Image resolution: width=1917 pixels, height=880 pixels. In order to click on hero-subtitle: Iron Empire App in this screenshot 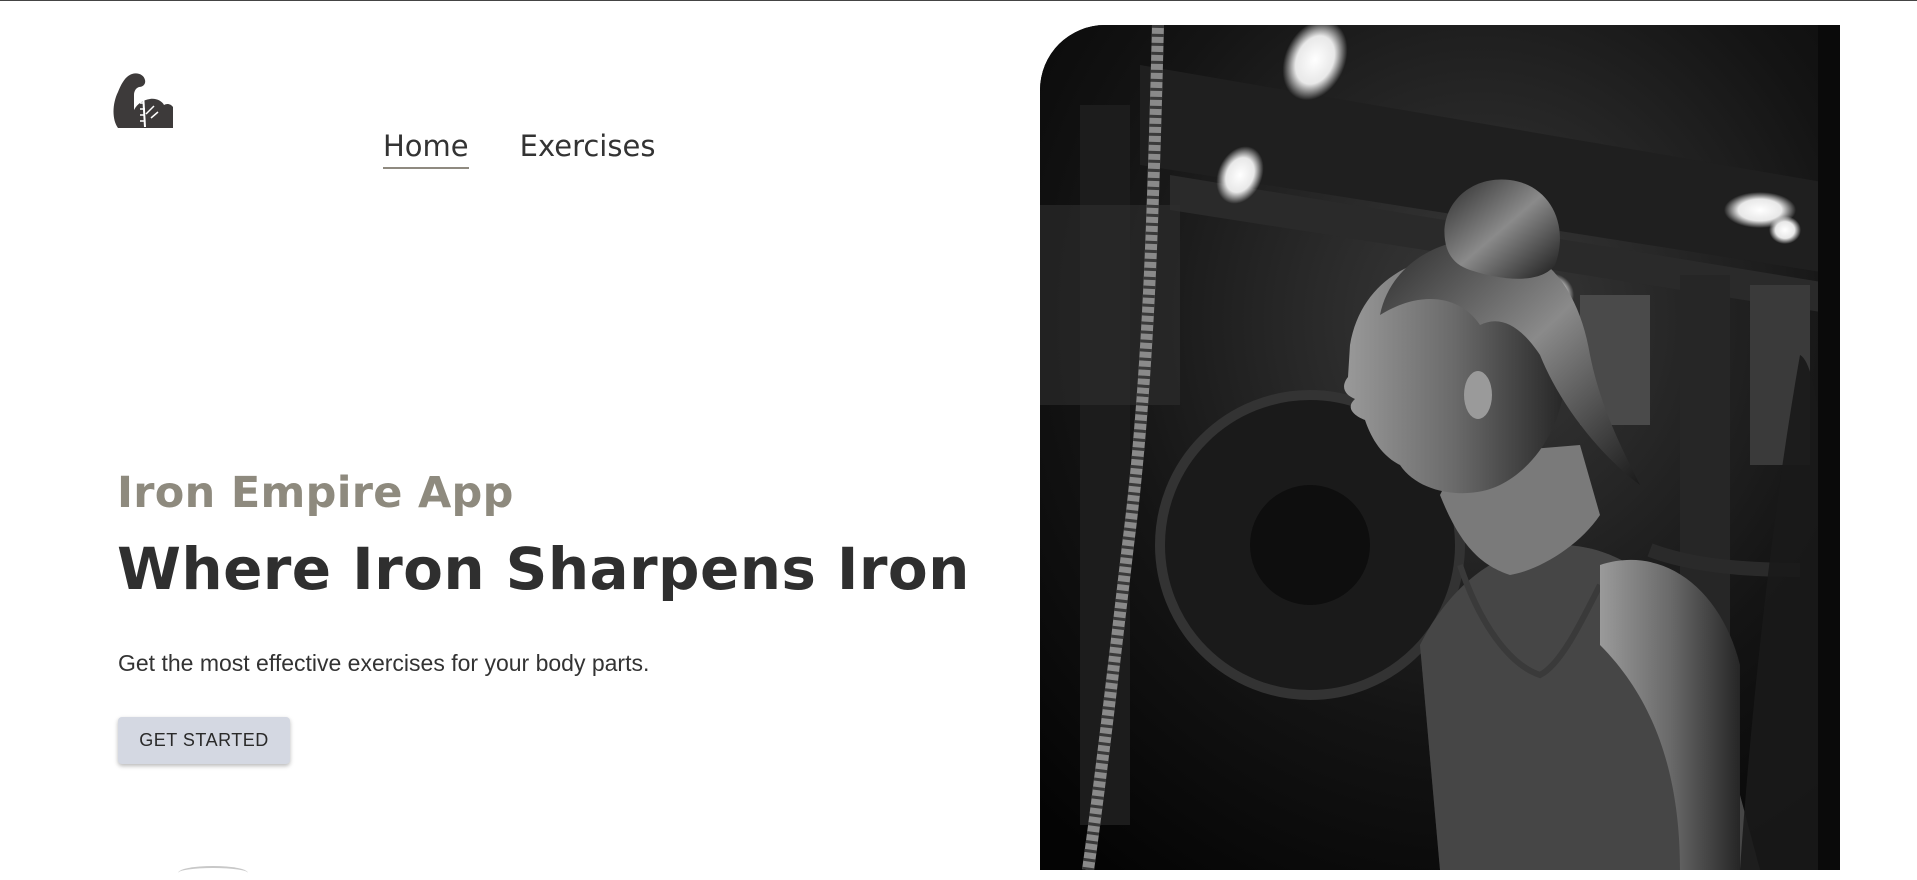, I will do `click(315, 493)`.